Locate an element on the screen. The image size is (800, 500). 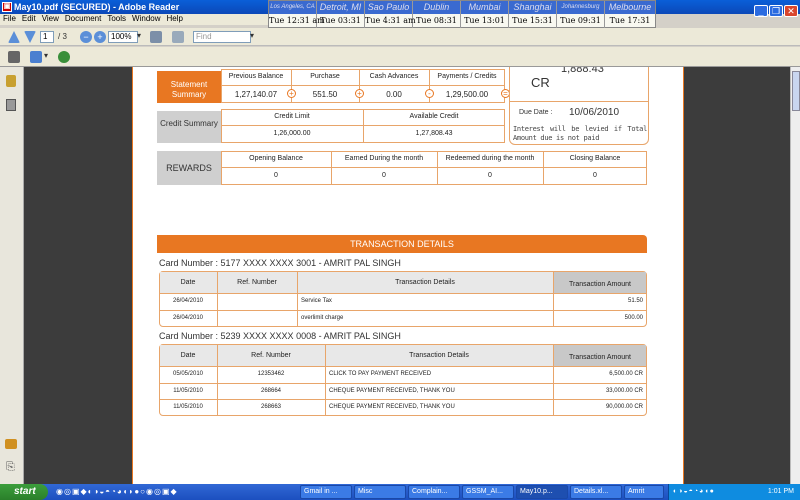
clock-time: Tue 15:31 is located at coordinates (532, 20).